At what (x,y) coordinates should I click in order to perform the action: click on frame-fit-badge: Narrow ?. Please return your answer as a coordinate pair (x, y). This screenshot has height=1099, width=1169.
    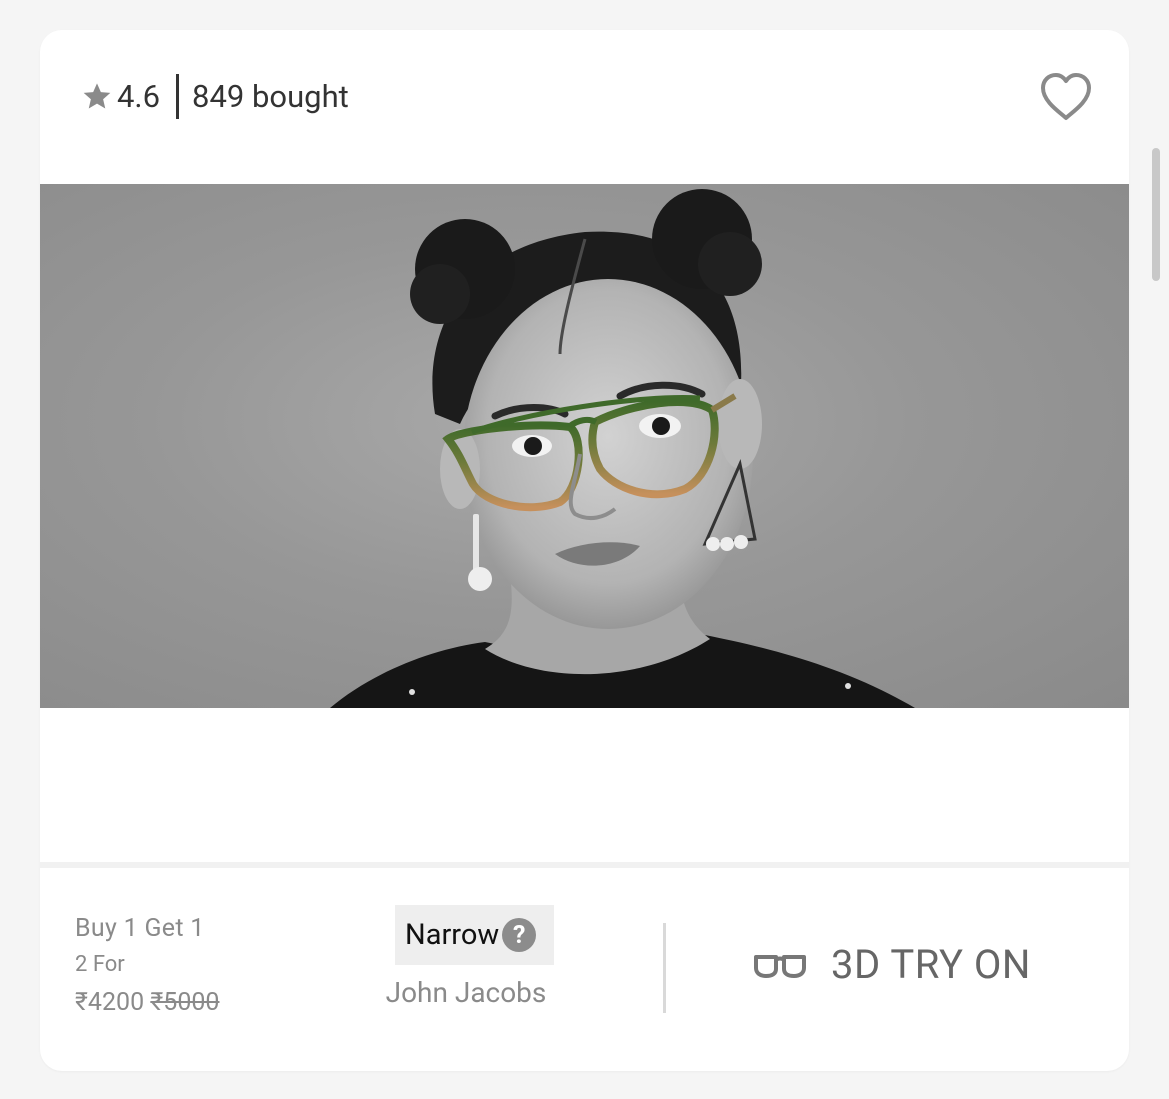
    Looking at the image, I should click on (474, 935).